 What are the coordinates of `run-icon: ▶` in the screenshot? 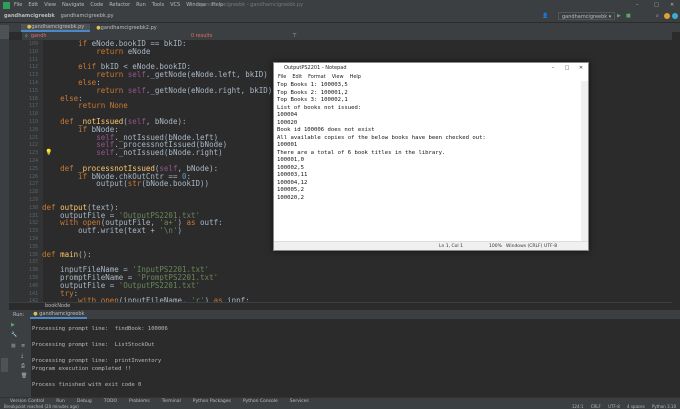 It's located at (619, 16).